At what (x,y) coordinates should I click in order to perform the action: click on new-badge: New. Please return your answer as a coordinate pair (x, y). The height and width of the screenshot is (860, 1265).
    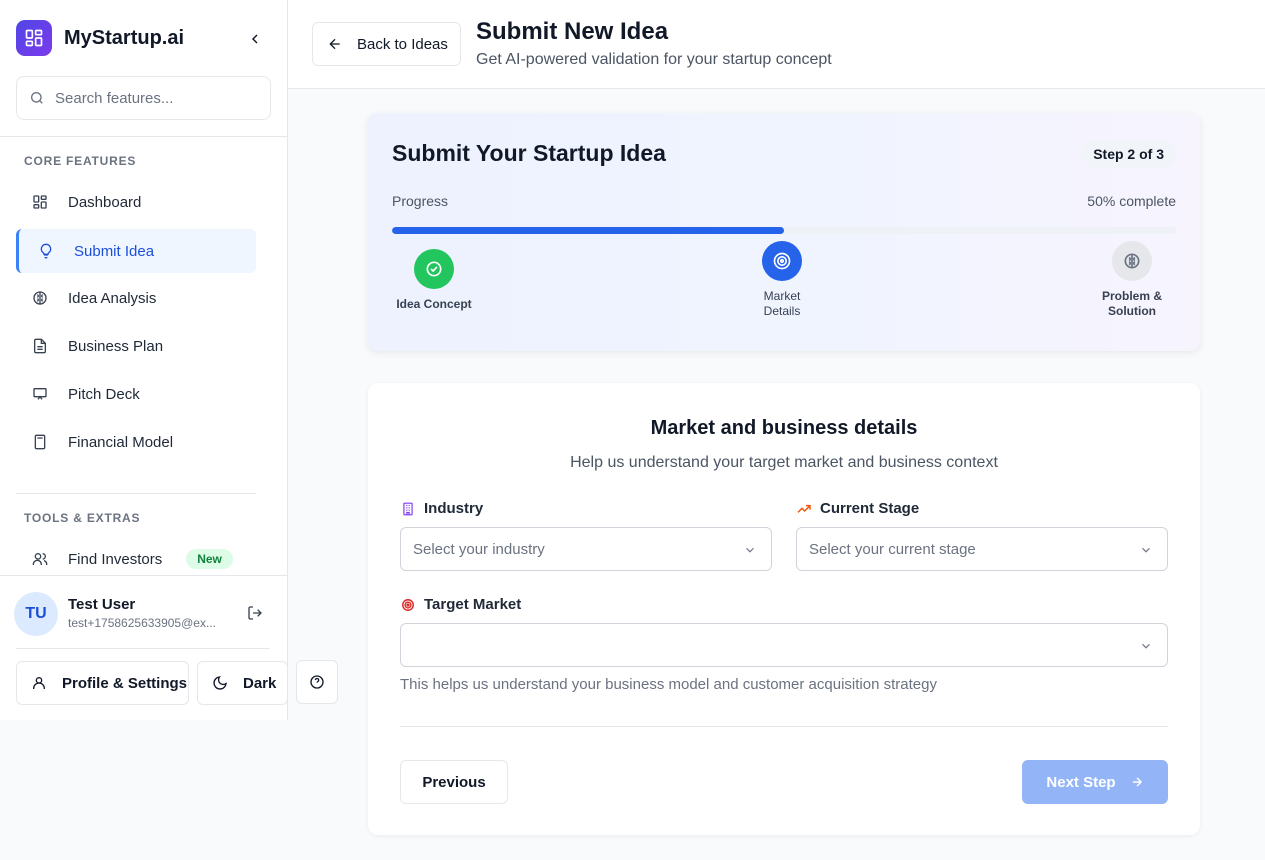
    Looking at the image, I should click on (209, 559).